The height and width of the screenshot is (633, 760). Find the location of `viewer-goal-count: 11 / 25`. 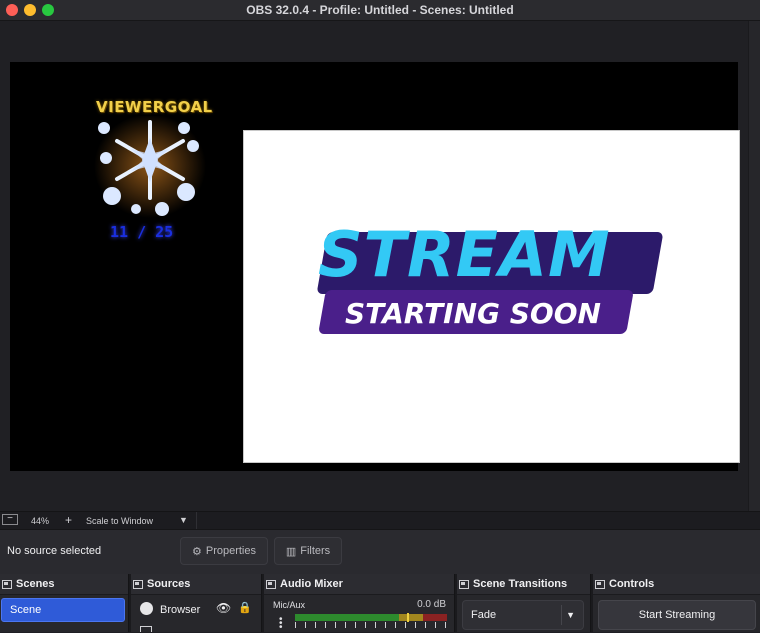

viewer-goal-count: 11 / 25 is located at coordinates (142, 232).